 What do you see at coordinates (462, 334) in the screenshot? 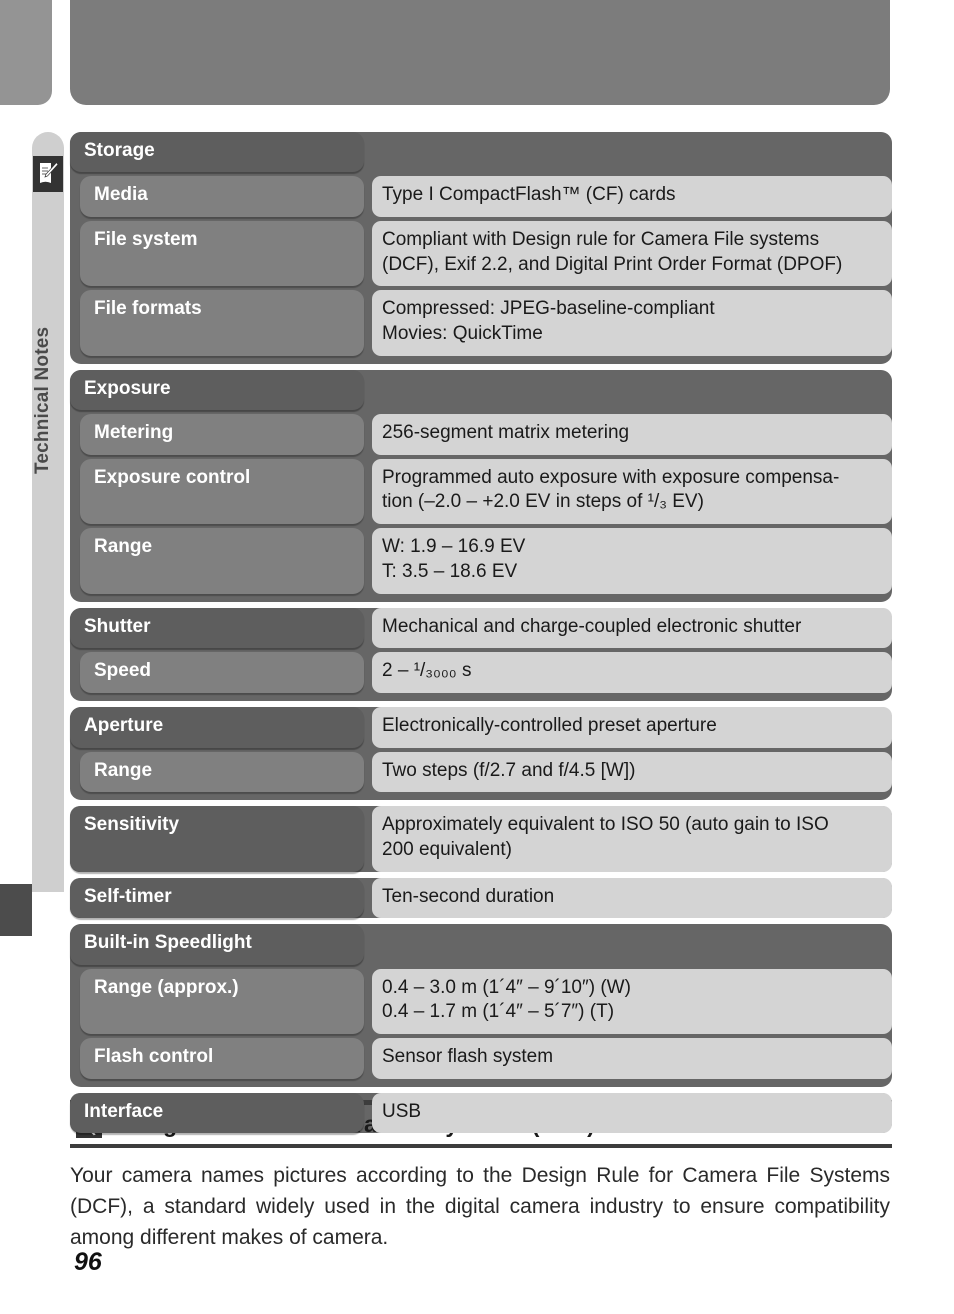
I see `spec-value-line: Movies: QuickTime` at bounding box center [462, 334].